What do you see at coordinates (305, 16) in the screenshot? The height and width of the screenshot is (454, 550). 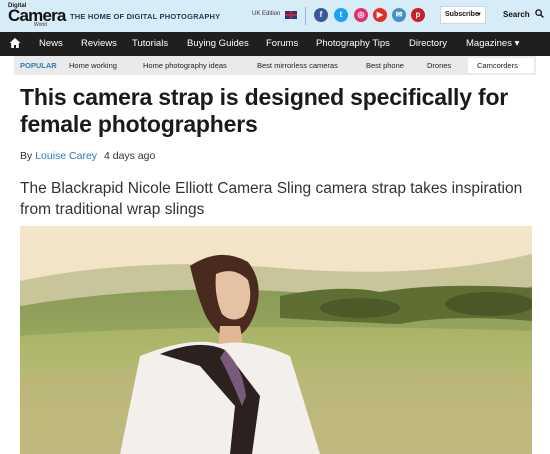 I see `header-divider` at bounding box center [305, 16].